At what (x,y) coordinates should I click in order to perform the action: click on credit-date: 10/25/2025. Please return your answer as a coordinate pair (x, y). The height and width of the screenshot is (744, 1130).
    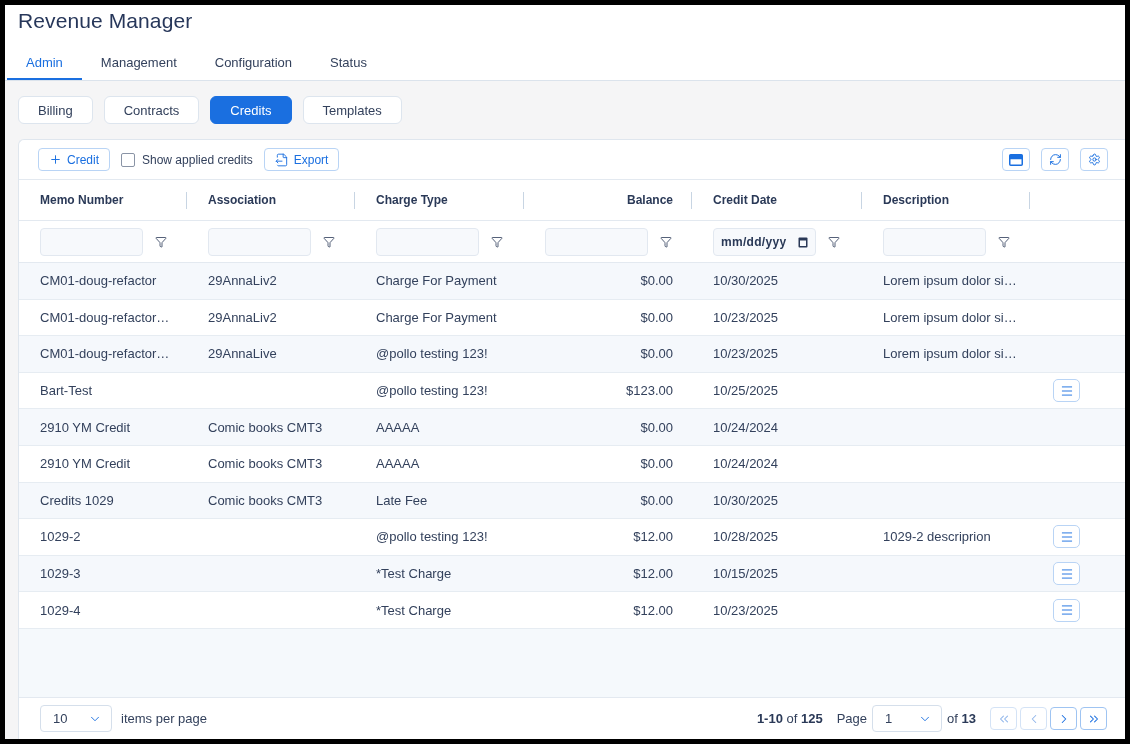
    Looking at the image, I should click on (746, 391).